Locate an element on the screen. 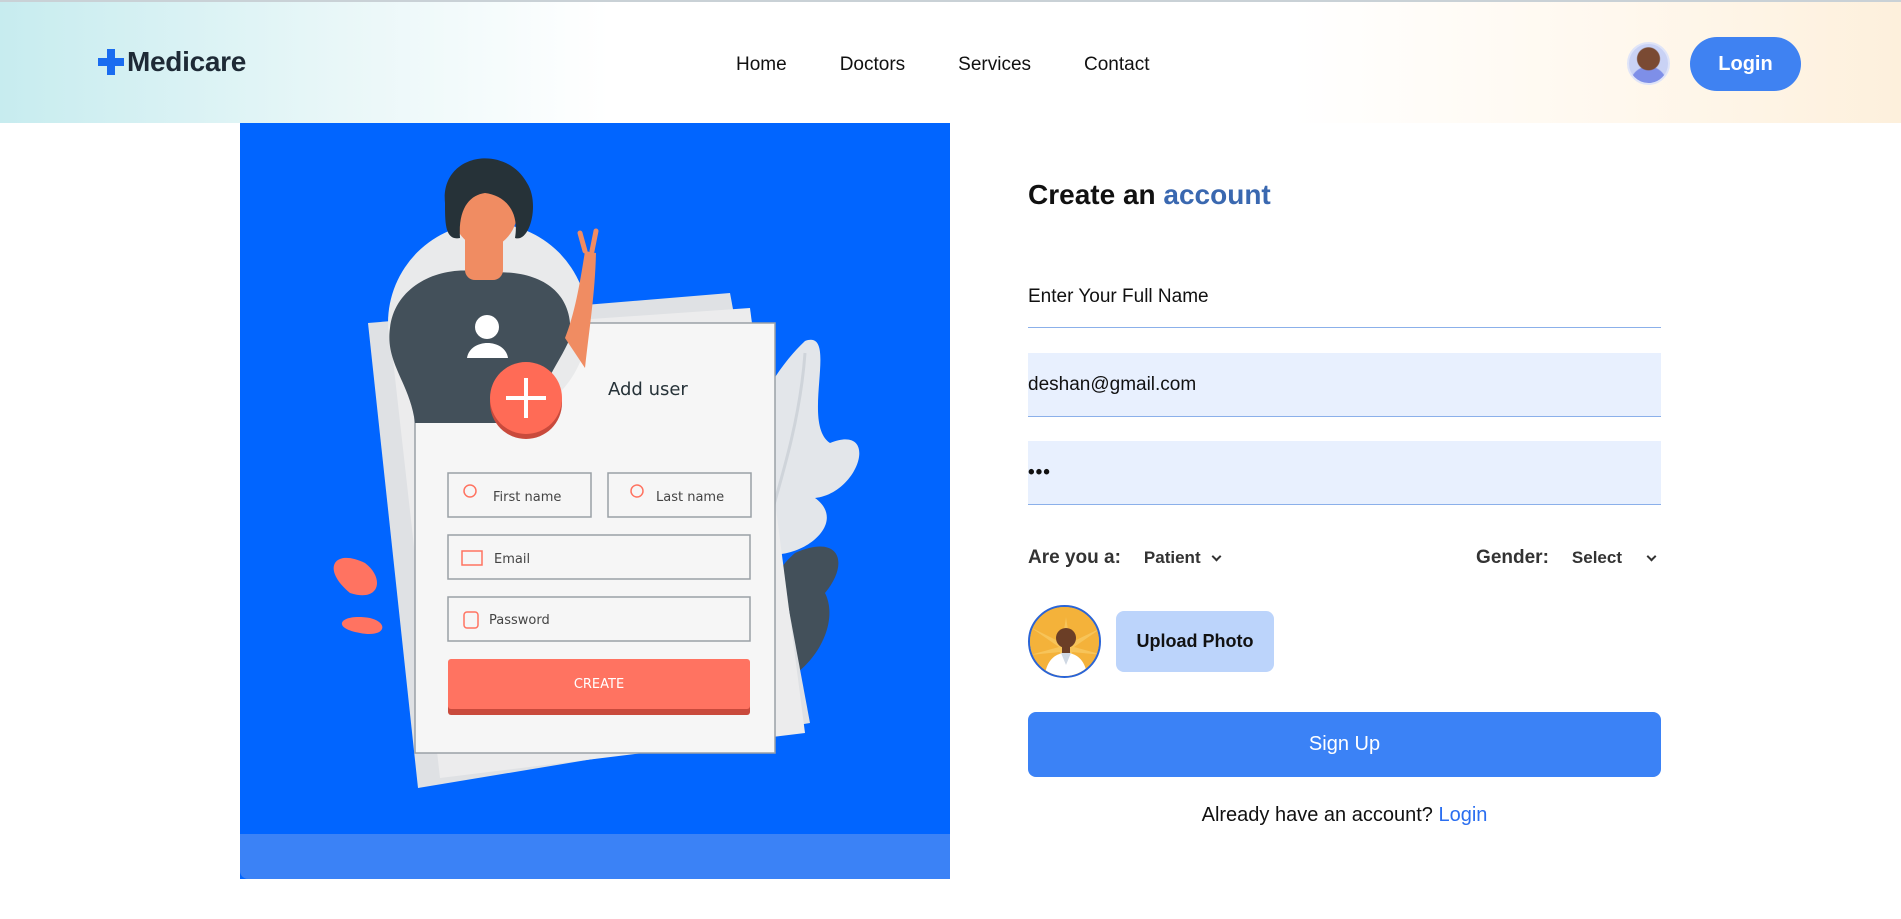 Image resolution: width=1901 pixels, height=919 pixels. sign-up-button: Sign Up is located at coordinates (1344, 744).